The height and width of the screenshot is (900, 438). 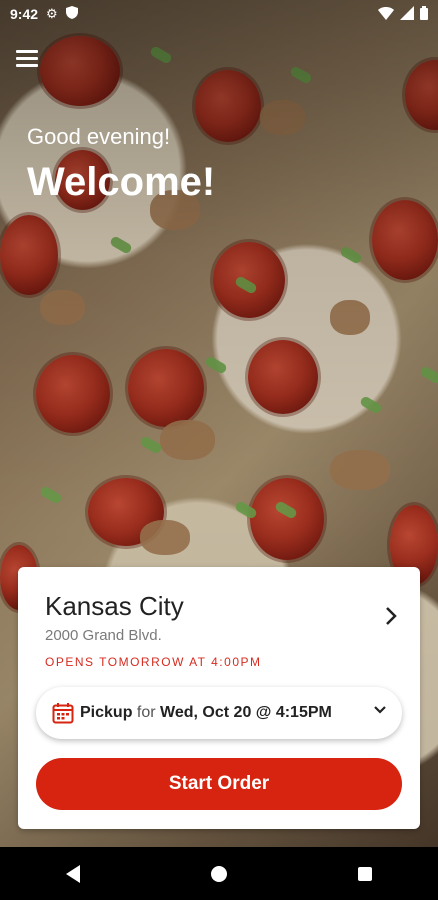 I want to click on calendar-icon, so click(x=63, y=713).